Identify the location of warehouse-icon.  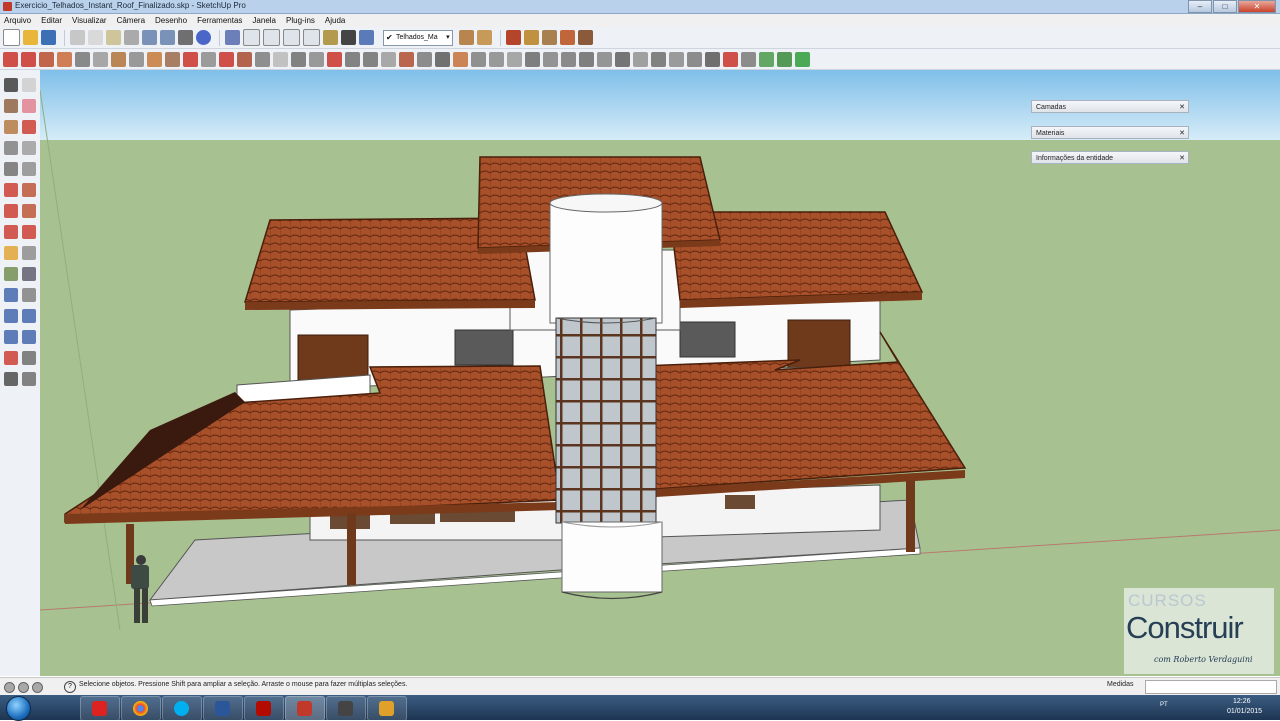
(513, 37).